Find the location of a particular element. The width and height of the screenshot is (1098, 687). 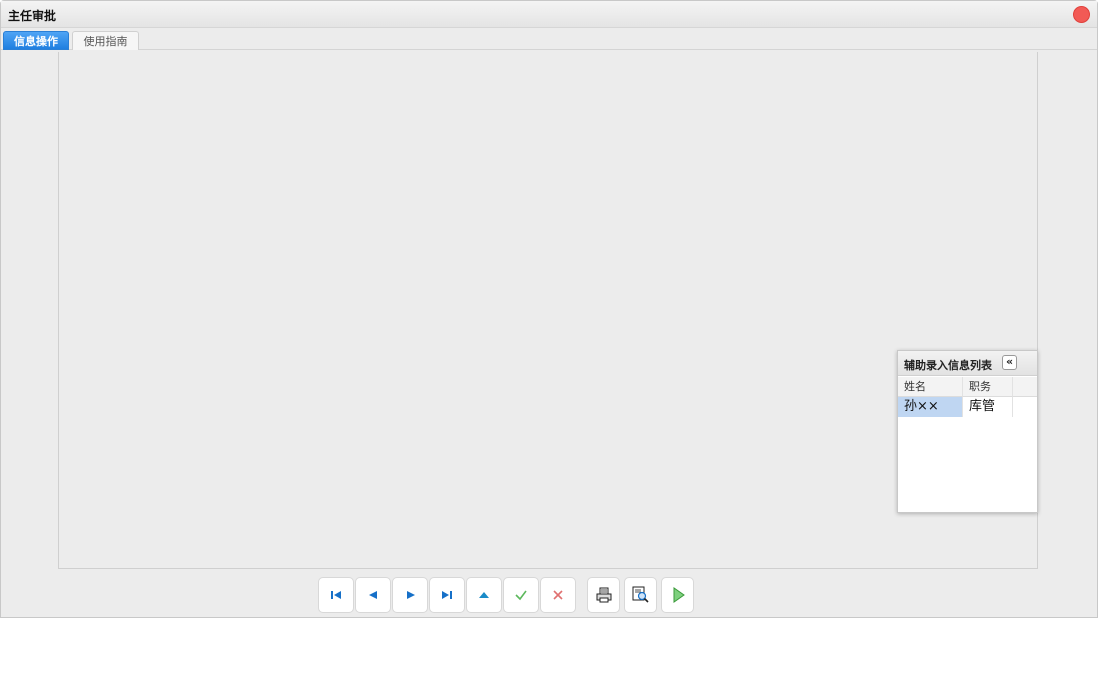

play-icon is located at coordinates (679, 595).